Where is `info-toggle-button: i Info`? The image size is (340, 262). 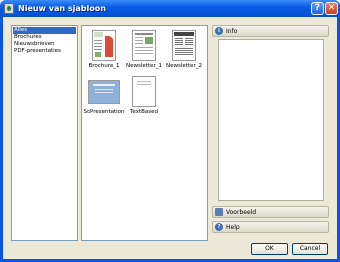
info-toggle-button: i Info is located at coordinates (270, 31).